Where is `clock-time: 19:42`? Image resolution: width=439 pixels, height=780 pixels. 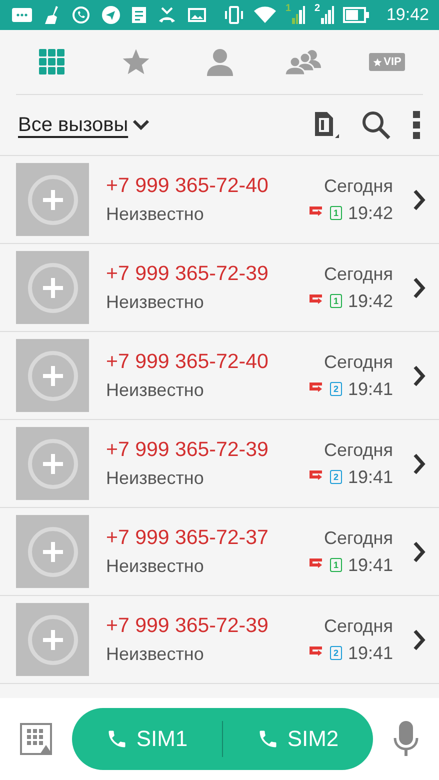 clock-time: 19:42 is located at coordinates (407, 15).